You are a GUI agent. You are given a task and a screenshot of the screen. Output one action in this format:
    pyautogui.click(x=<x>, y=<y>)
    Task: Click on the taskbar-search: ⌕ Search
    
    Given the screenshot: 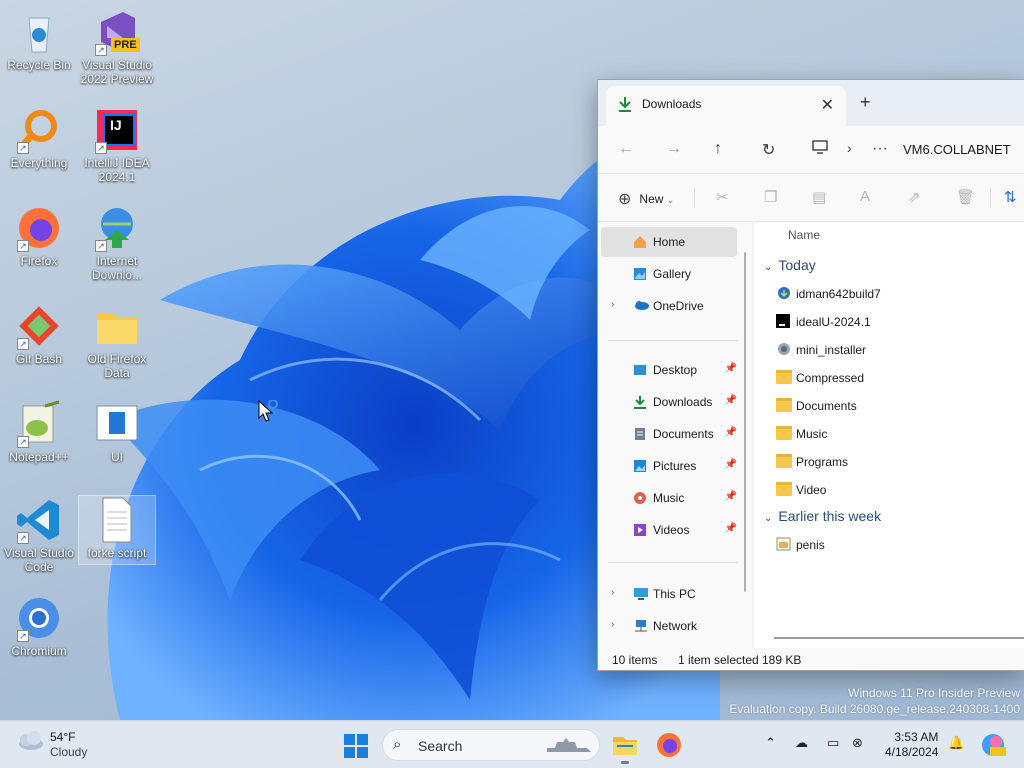 What is the action you would take?
    pyautogui.click(x=491, y=745)
    